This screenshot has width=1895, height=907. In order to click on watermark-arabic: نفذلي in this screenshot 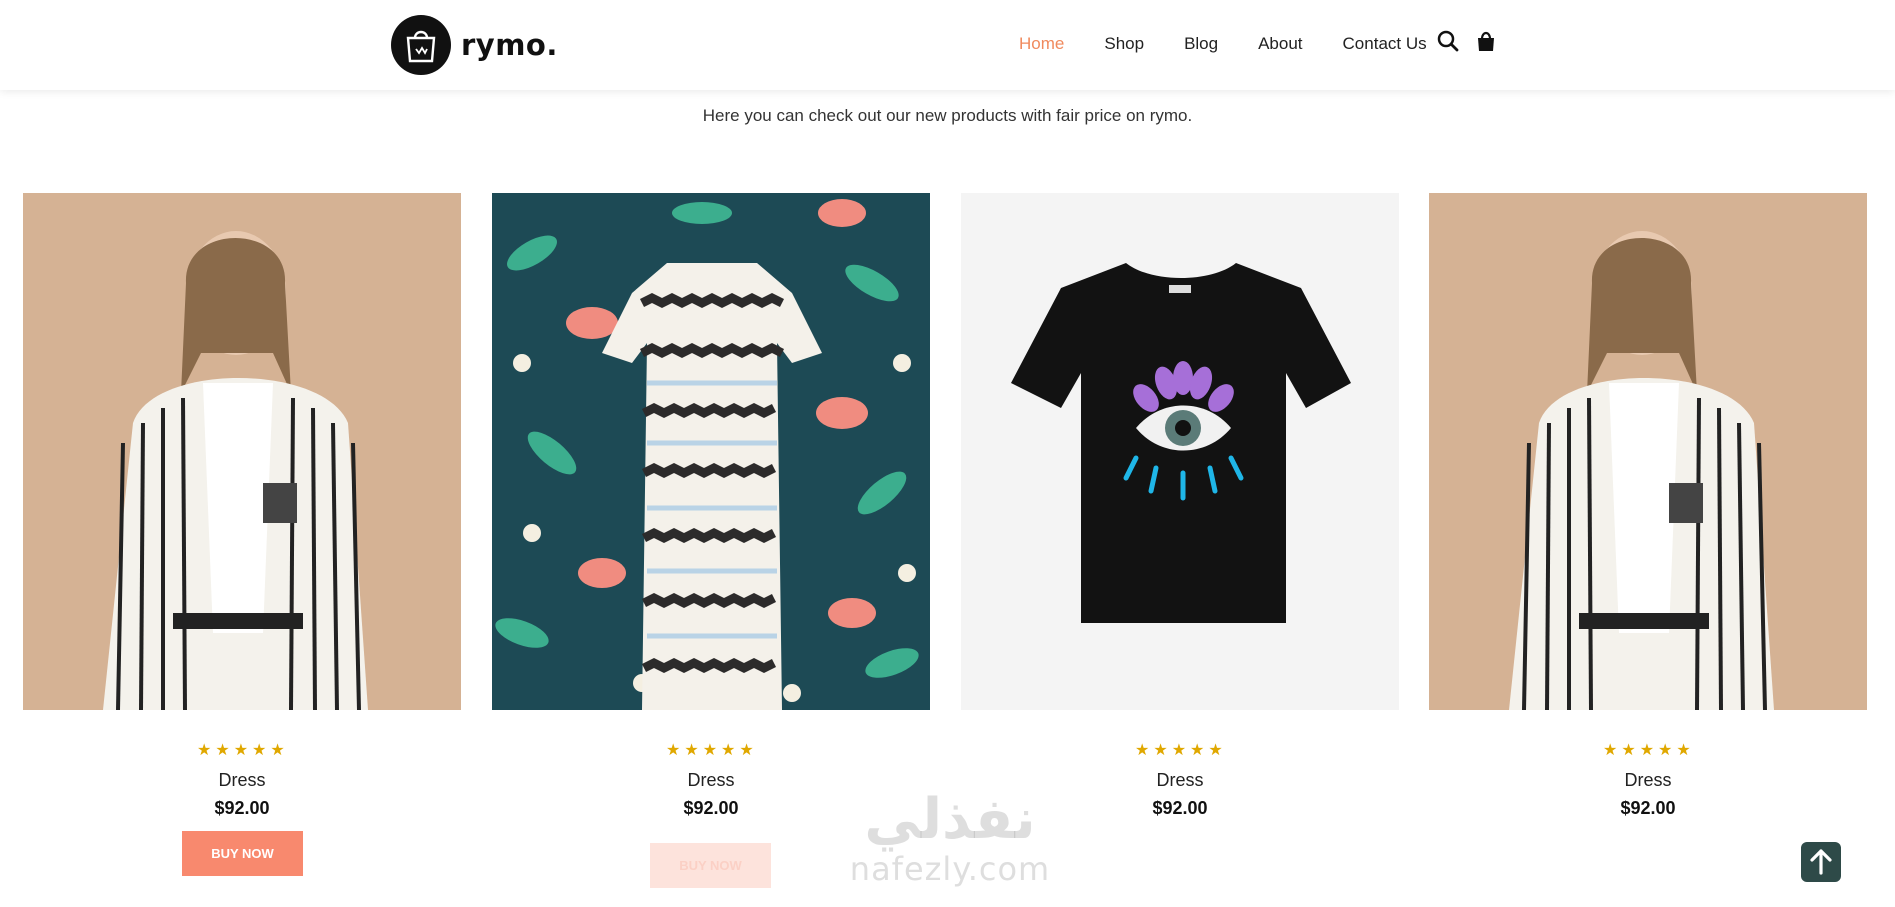, I will do `click(950, 819)`.